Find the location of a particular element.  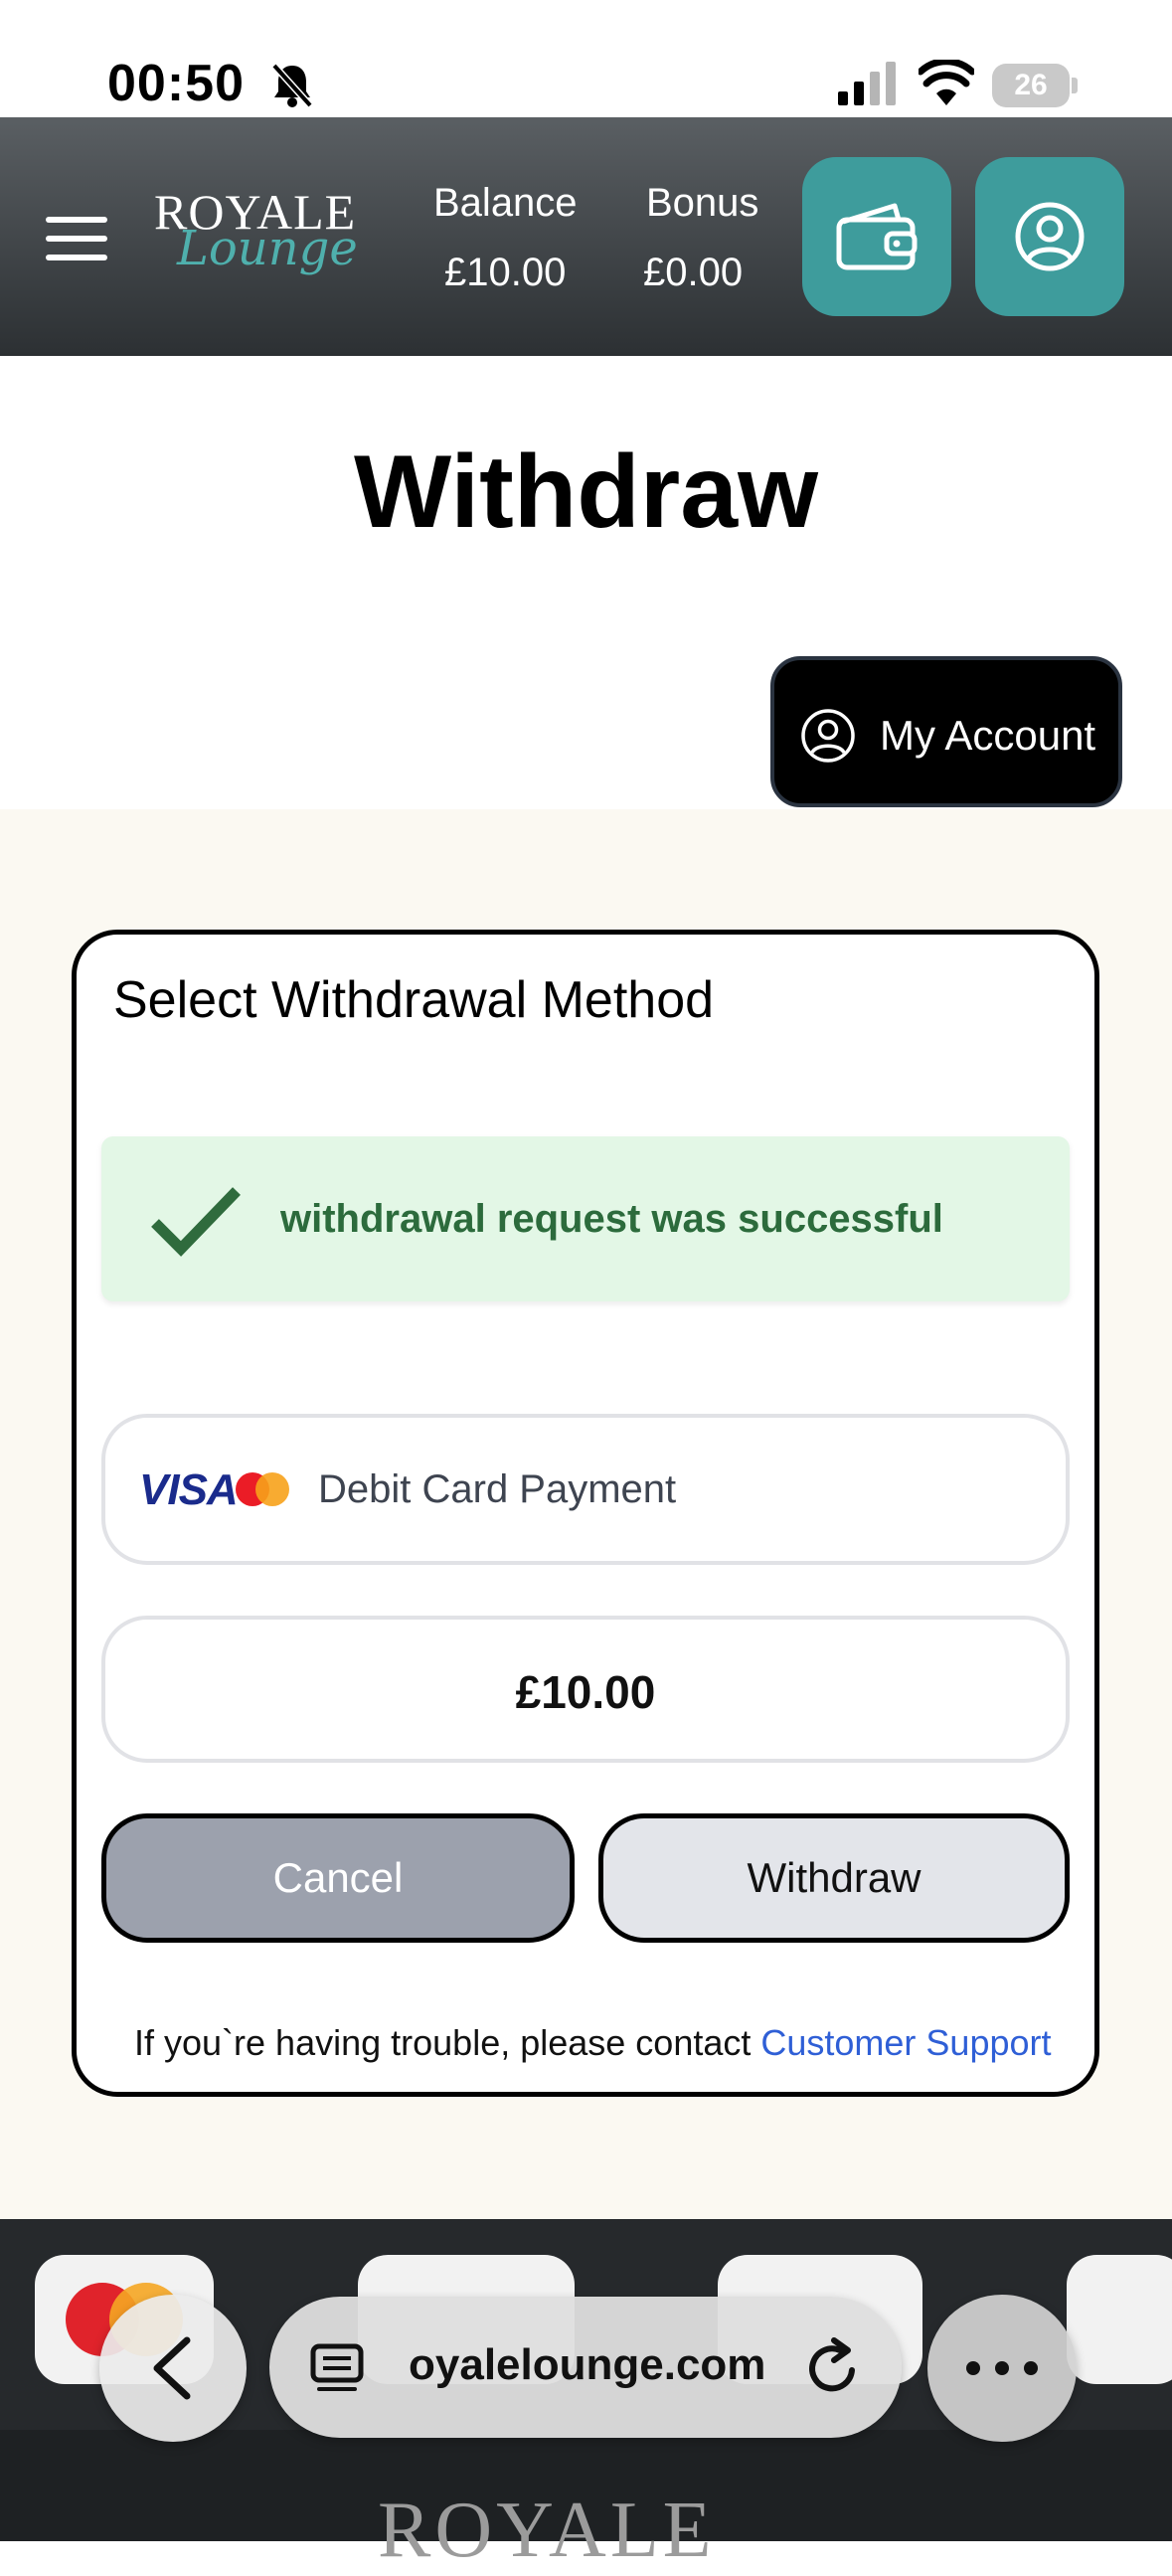

bonus-value: £0.00 is located at coordinates (693, 272).